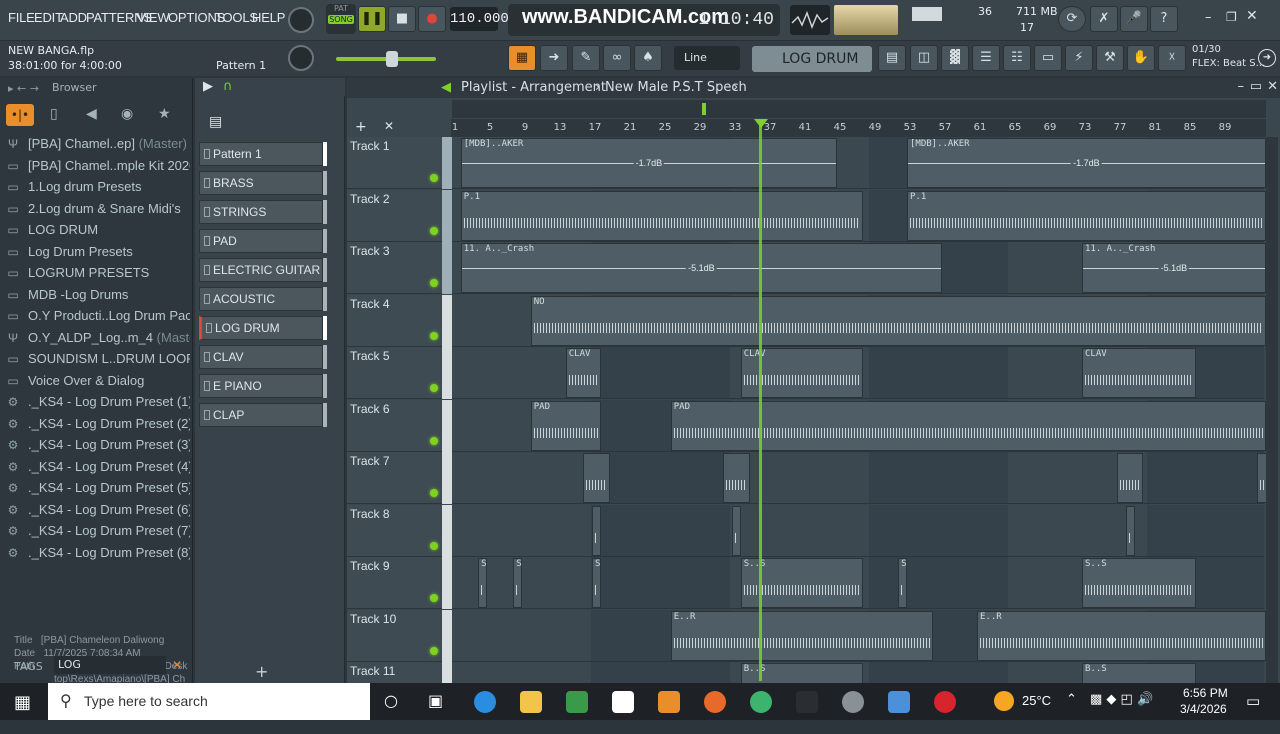  What do you see at coordinates (98, 467) in the screenshot?
I see `browser-item: ⚙ ._KS4 - Log Drum Preset (4)` at bounding box center [98, 467].